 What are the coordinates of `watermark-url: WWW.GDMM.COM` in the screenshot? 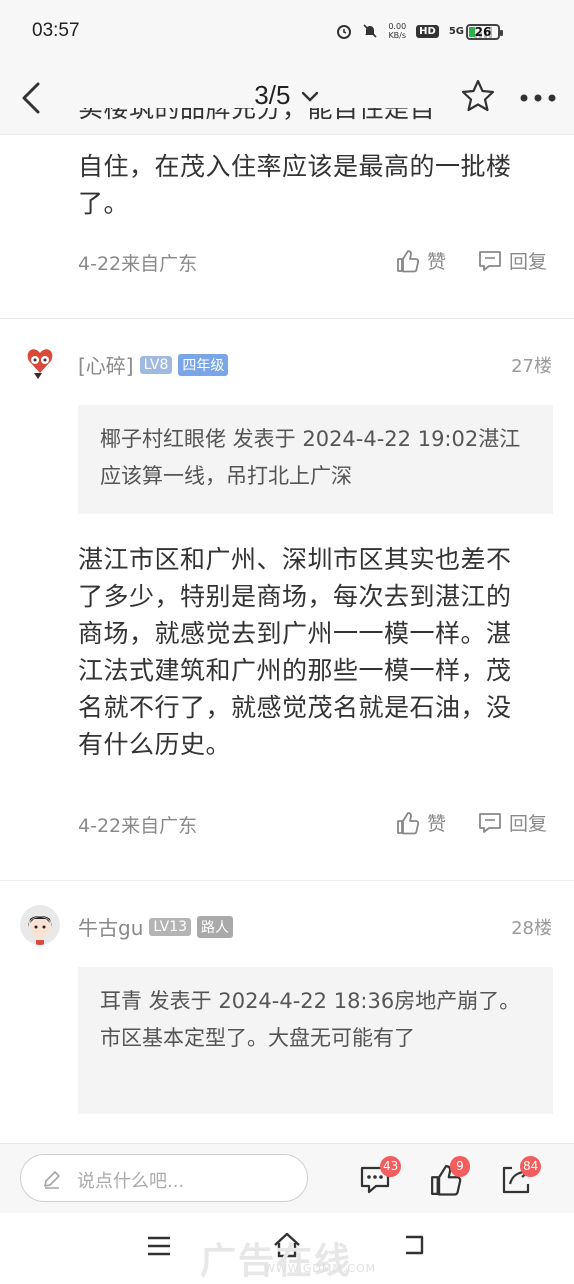 It's located at (320, 1268).